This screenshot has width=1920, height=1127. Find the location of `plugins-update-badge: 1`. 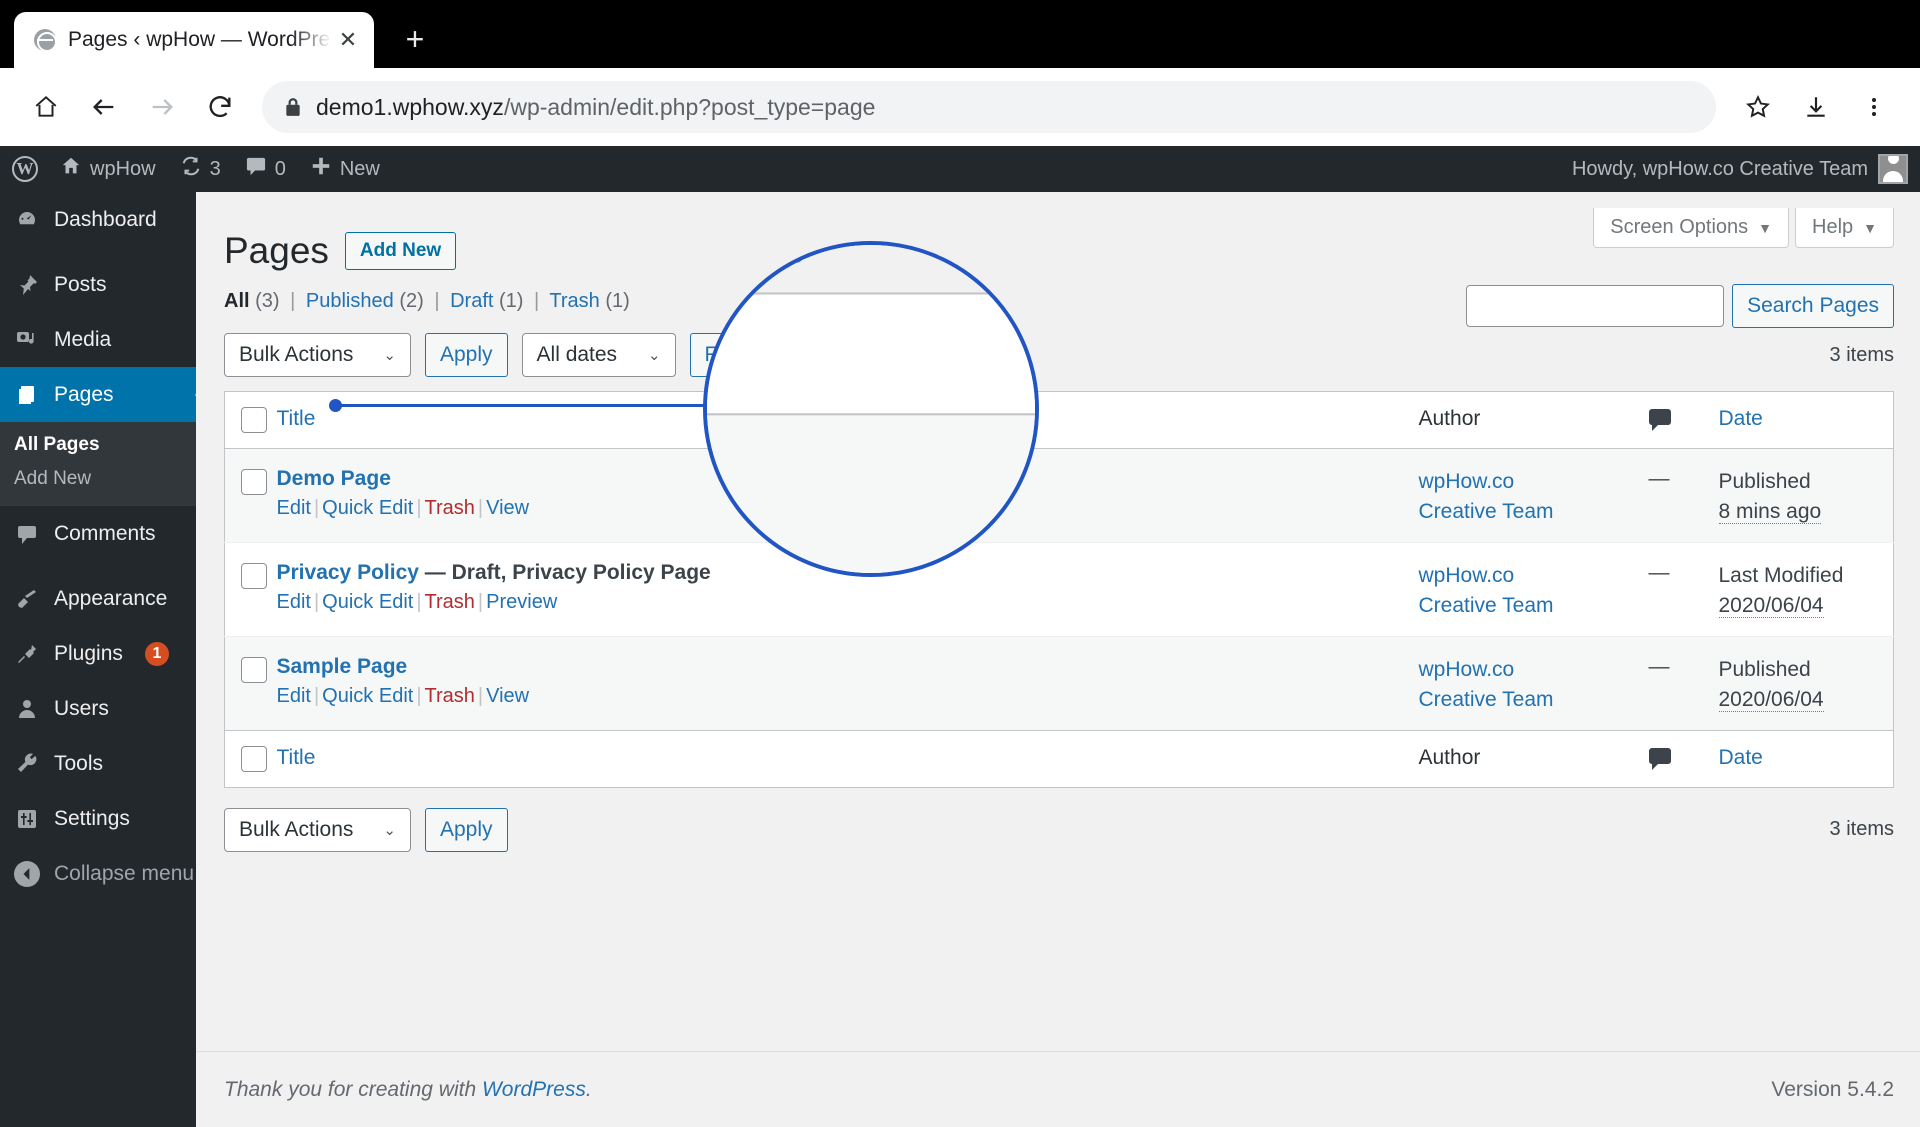

plugins-update-badge: 1 is located at coordinates (156, 653).